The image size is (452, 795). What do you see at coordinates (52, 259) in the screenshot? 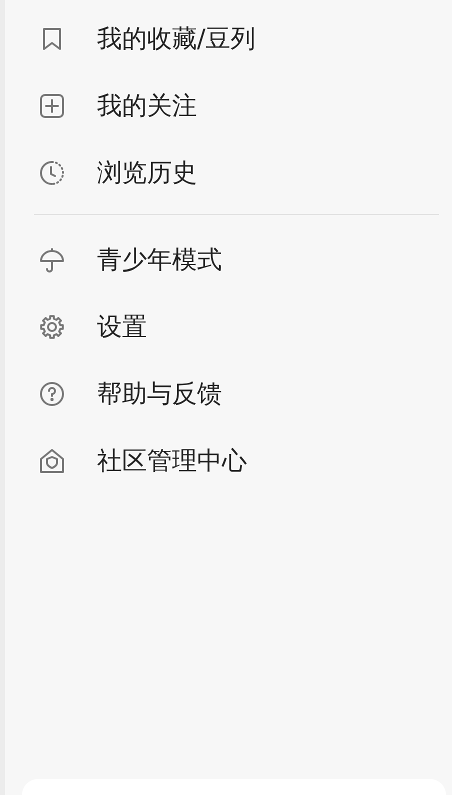
I see `umbrella-icon` at bounding box center [52, 259].